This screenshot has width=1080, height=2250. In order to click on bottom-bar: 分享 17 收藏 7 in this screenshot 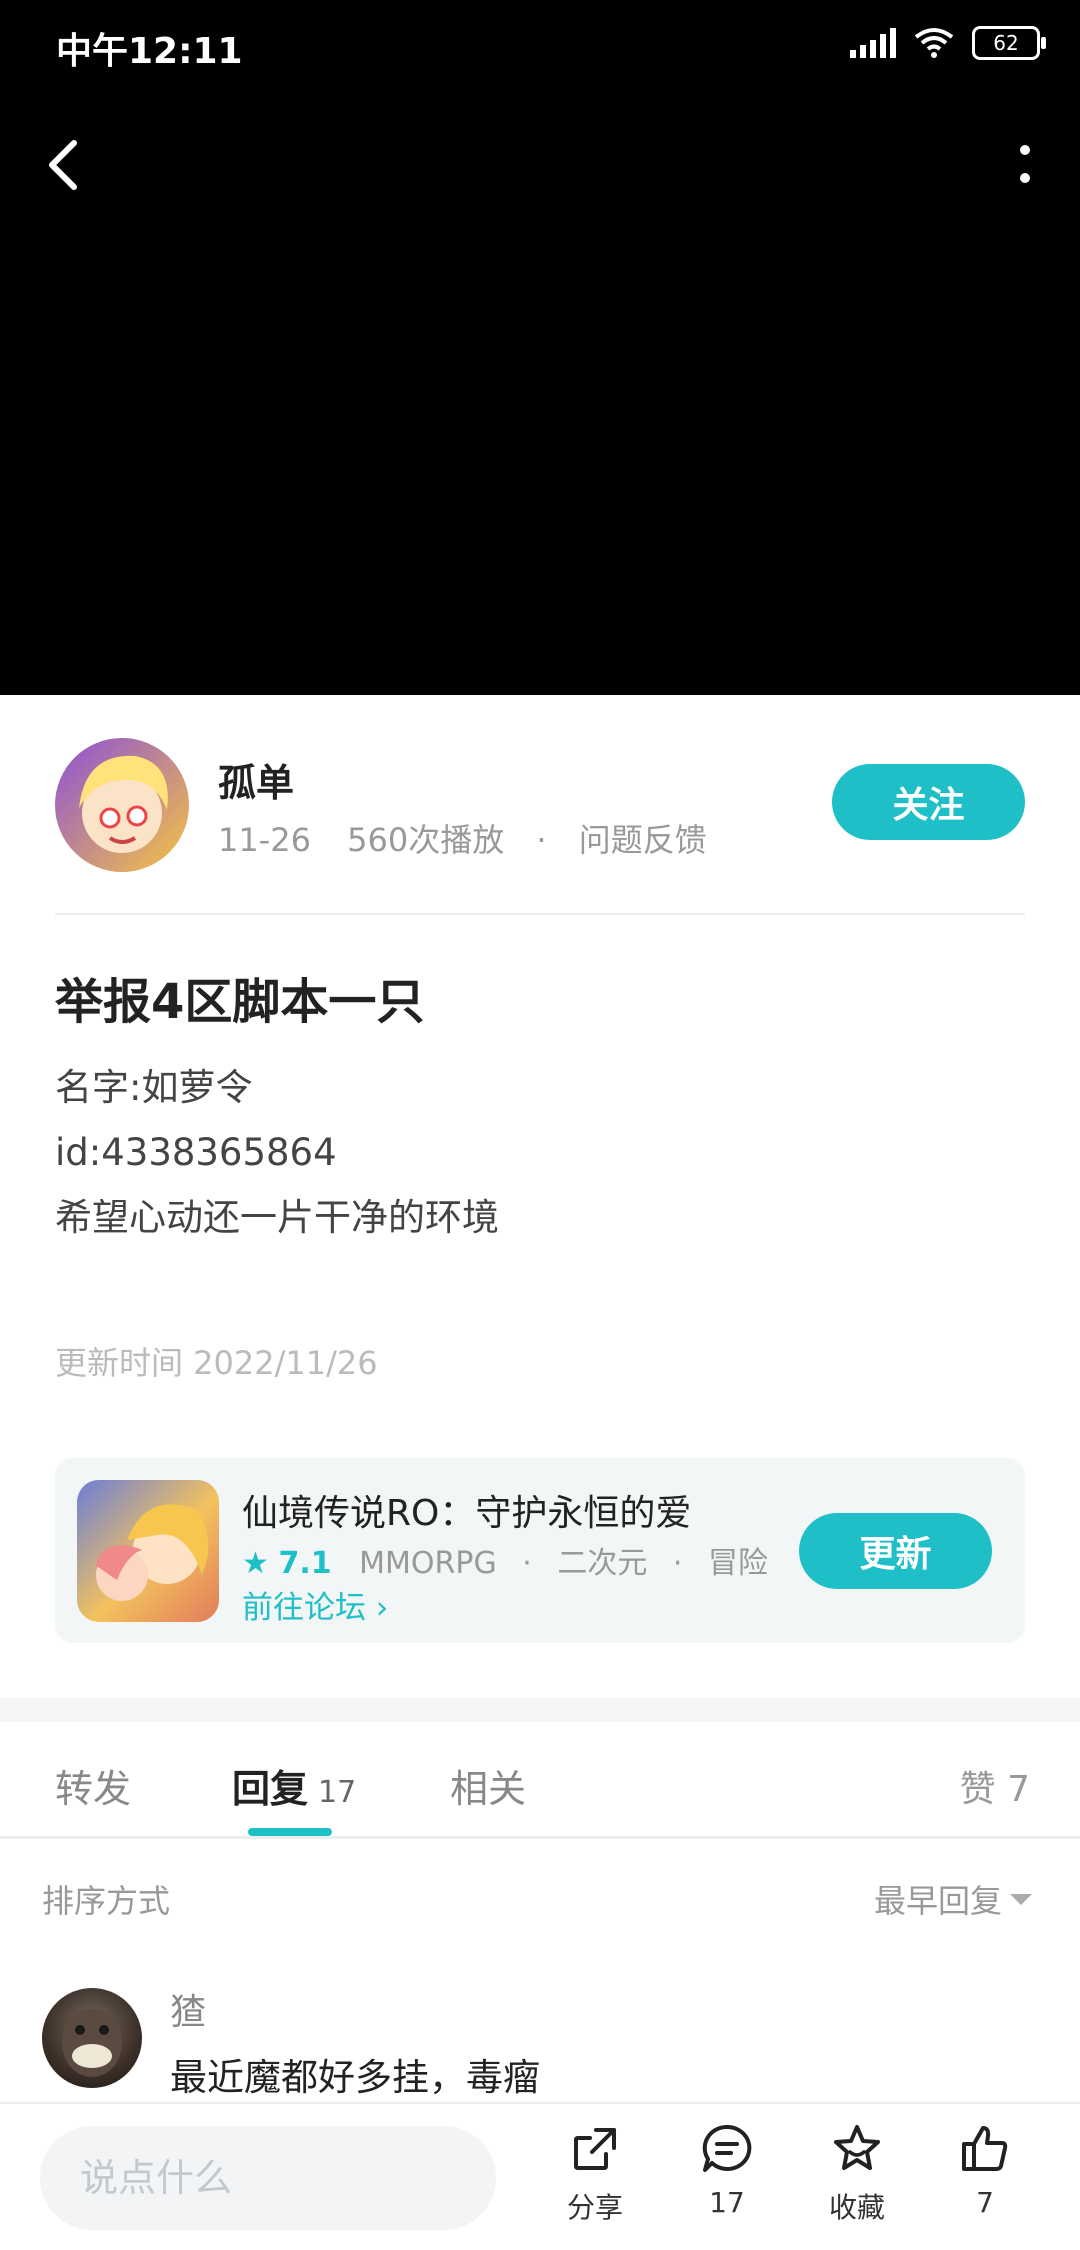, I will do `click(540, 2176)`.